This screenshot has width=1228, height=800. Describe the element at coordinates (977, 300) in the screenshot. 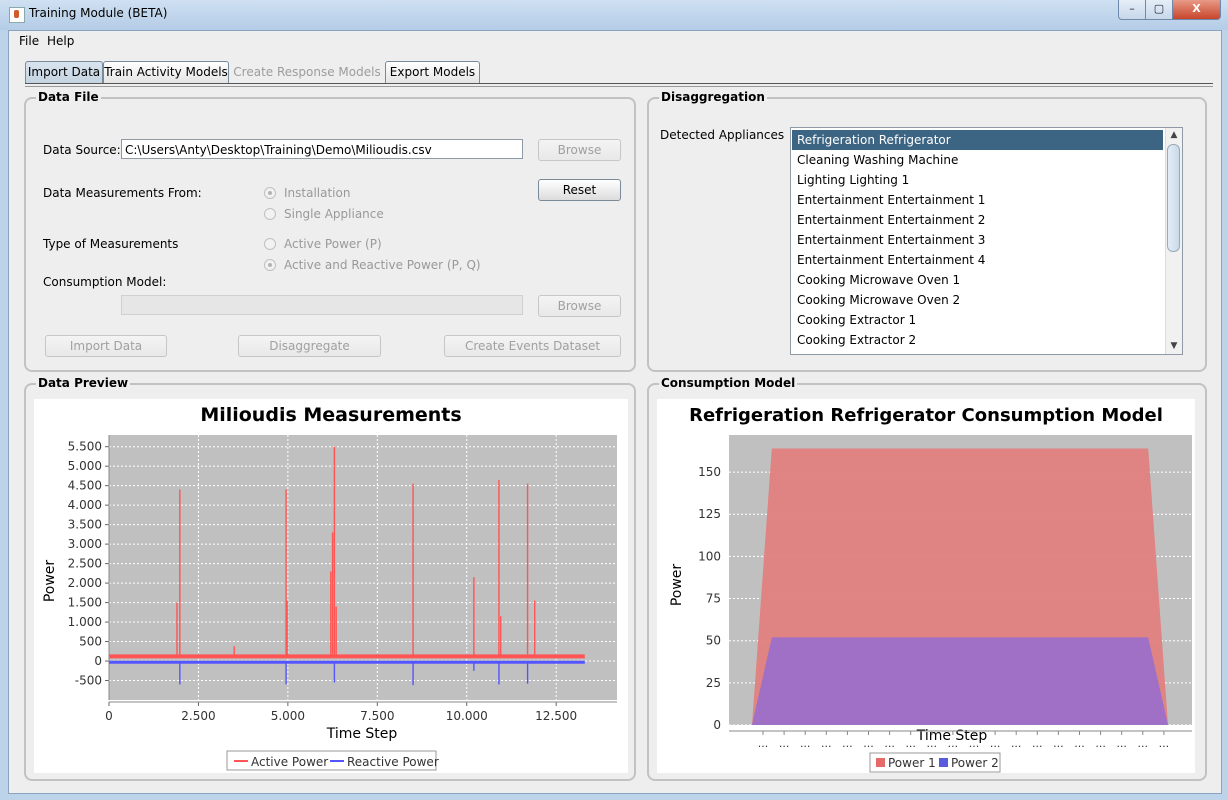

I see `list-item: Cooking Microwave Oven 2` at that location.